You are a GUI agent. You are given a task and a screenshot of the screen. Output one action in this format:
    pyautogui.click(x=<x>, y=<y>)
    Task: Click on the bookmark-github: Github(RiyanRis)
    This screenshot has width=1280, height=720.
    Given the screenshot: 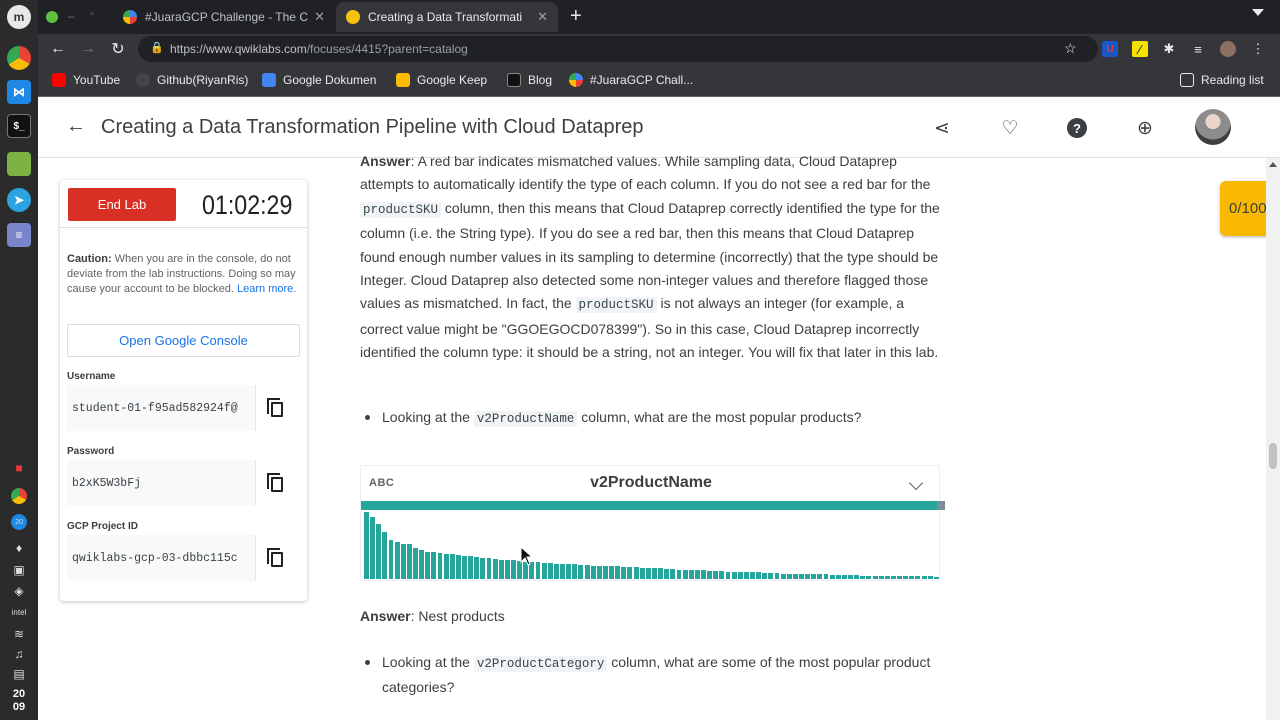 What is the action you would take?
    pyautogui.click(x=192, y=80)
    